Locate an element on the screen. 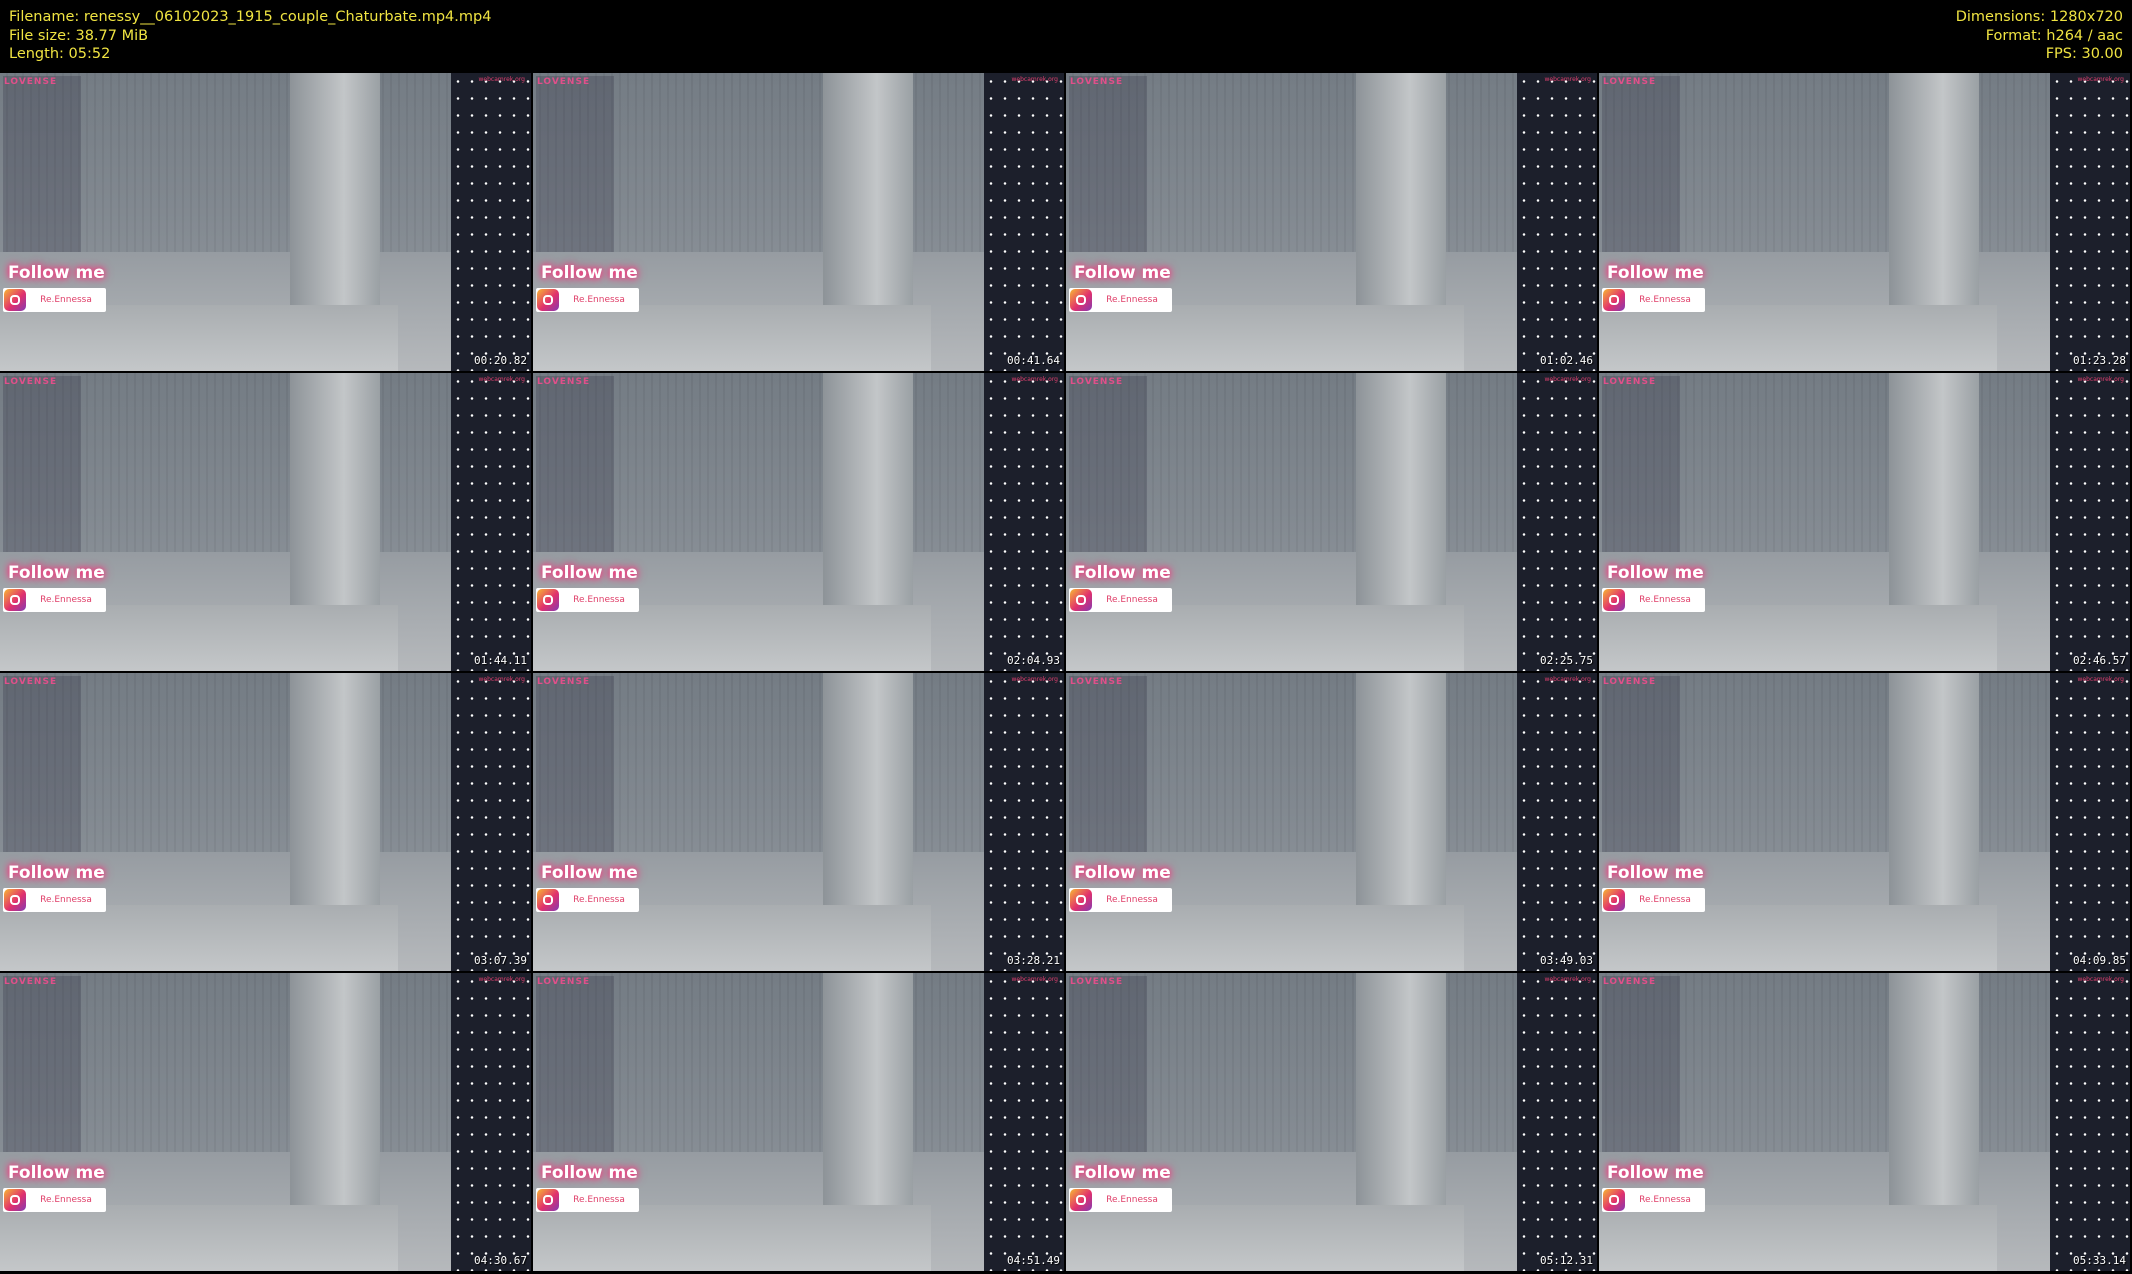 This screenshot has width=2132, height=1274. dimensions-text: Dimensions: 1280x720 is located at coordinates (2039, 17).